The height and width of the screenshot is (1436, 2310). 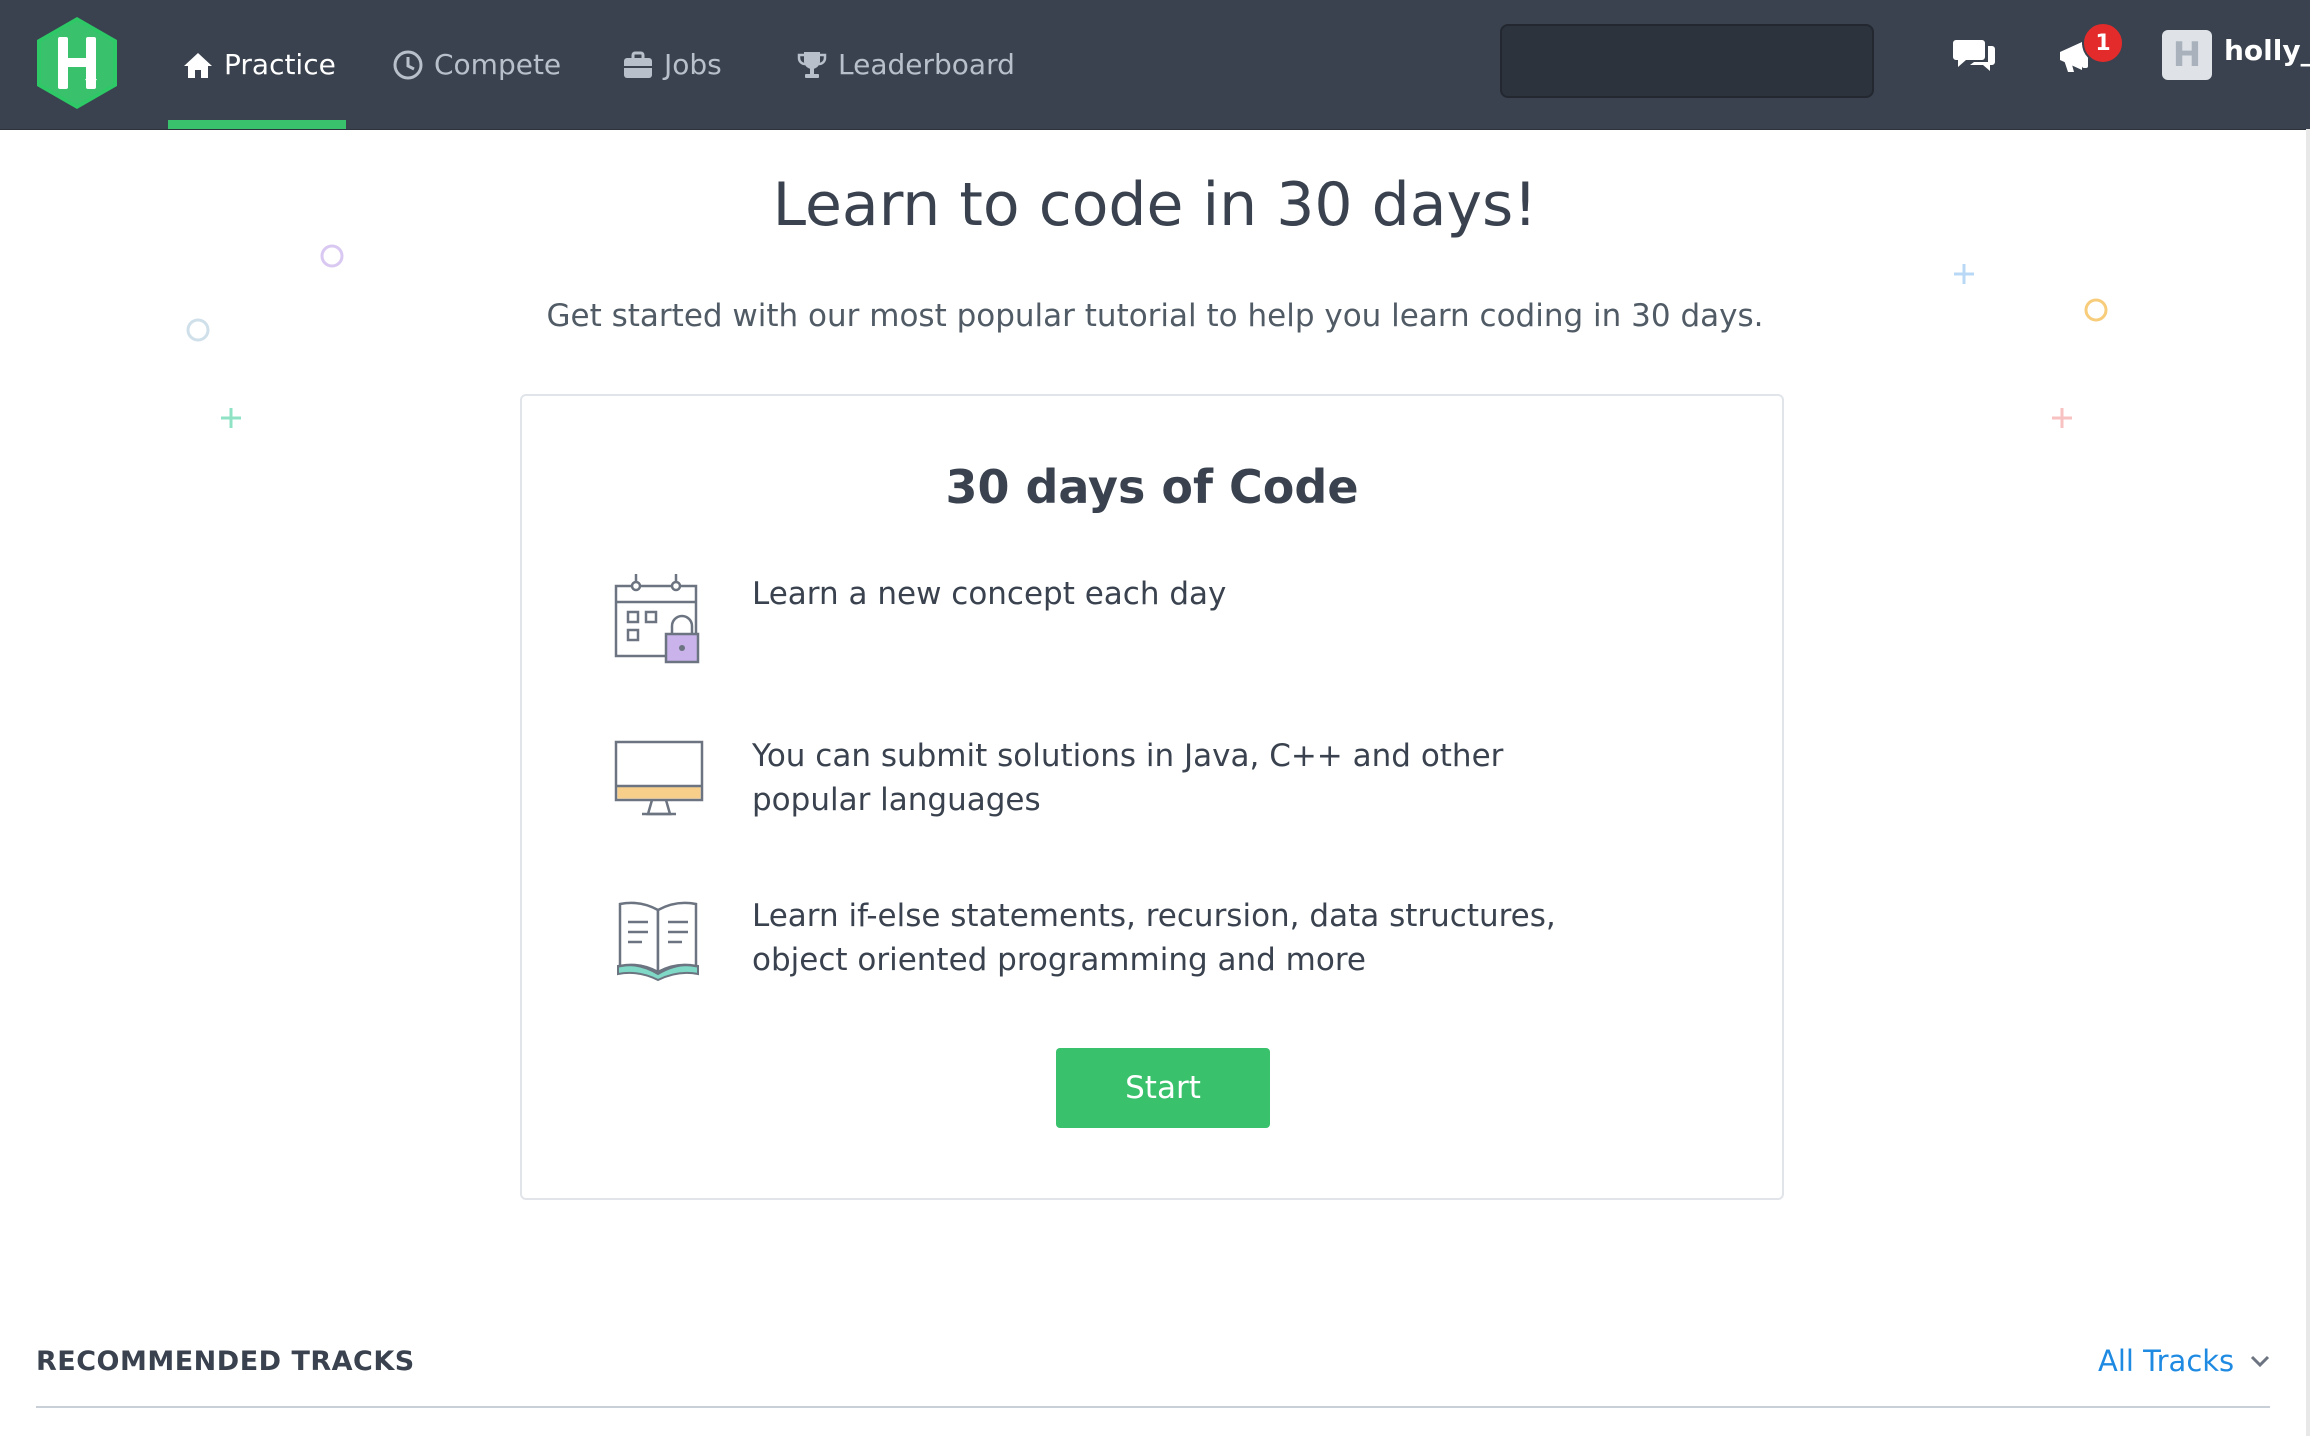 What do you see at coordinates (1153, 1407) in the screenshot?
I see `section-divider` at bounding box center [1153, 1407].